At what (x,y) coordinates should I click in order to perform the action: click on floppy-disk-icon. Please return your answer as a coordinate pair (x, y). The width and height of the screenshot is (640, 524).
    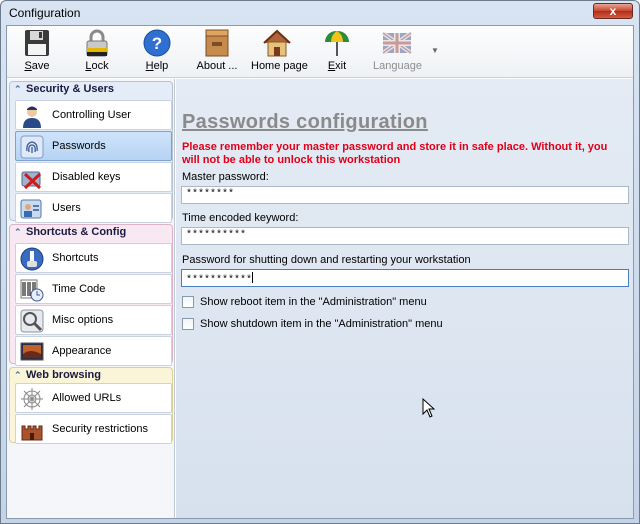
    Looking at the image, I should click on (37, 43).